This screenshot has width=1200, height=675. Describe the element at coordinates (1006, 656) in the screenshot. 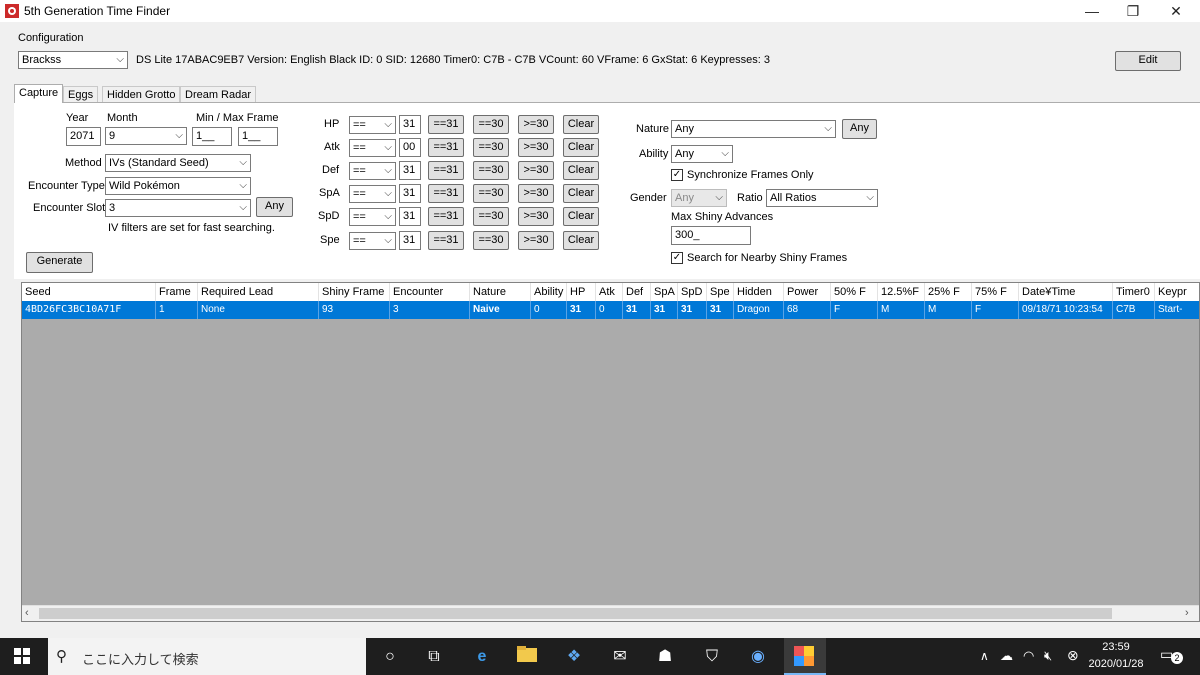

I see `onedrive-icon: ☁` at that location.